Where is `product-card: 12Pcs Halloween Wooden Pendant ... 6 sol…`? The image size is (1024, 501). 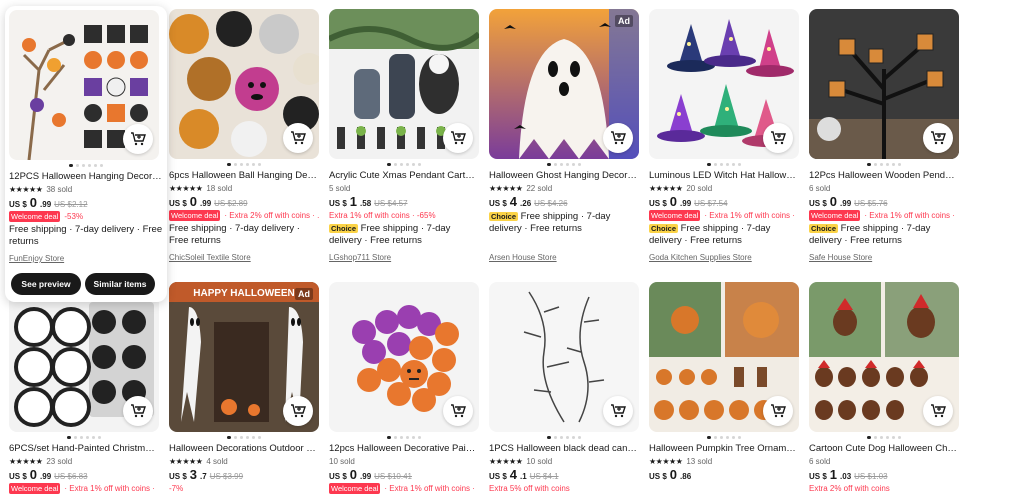
product-card: 12Pcs Halloween Wooden Pendant ... 6 sol… is located at coordinates (884, 135).